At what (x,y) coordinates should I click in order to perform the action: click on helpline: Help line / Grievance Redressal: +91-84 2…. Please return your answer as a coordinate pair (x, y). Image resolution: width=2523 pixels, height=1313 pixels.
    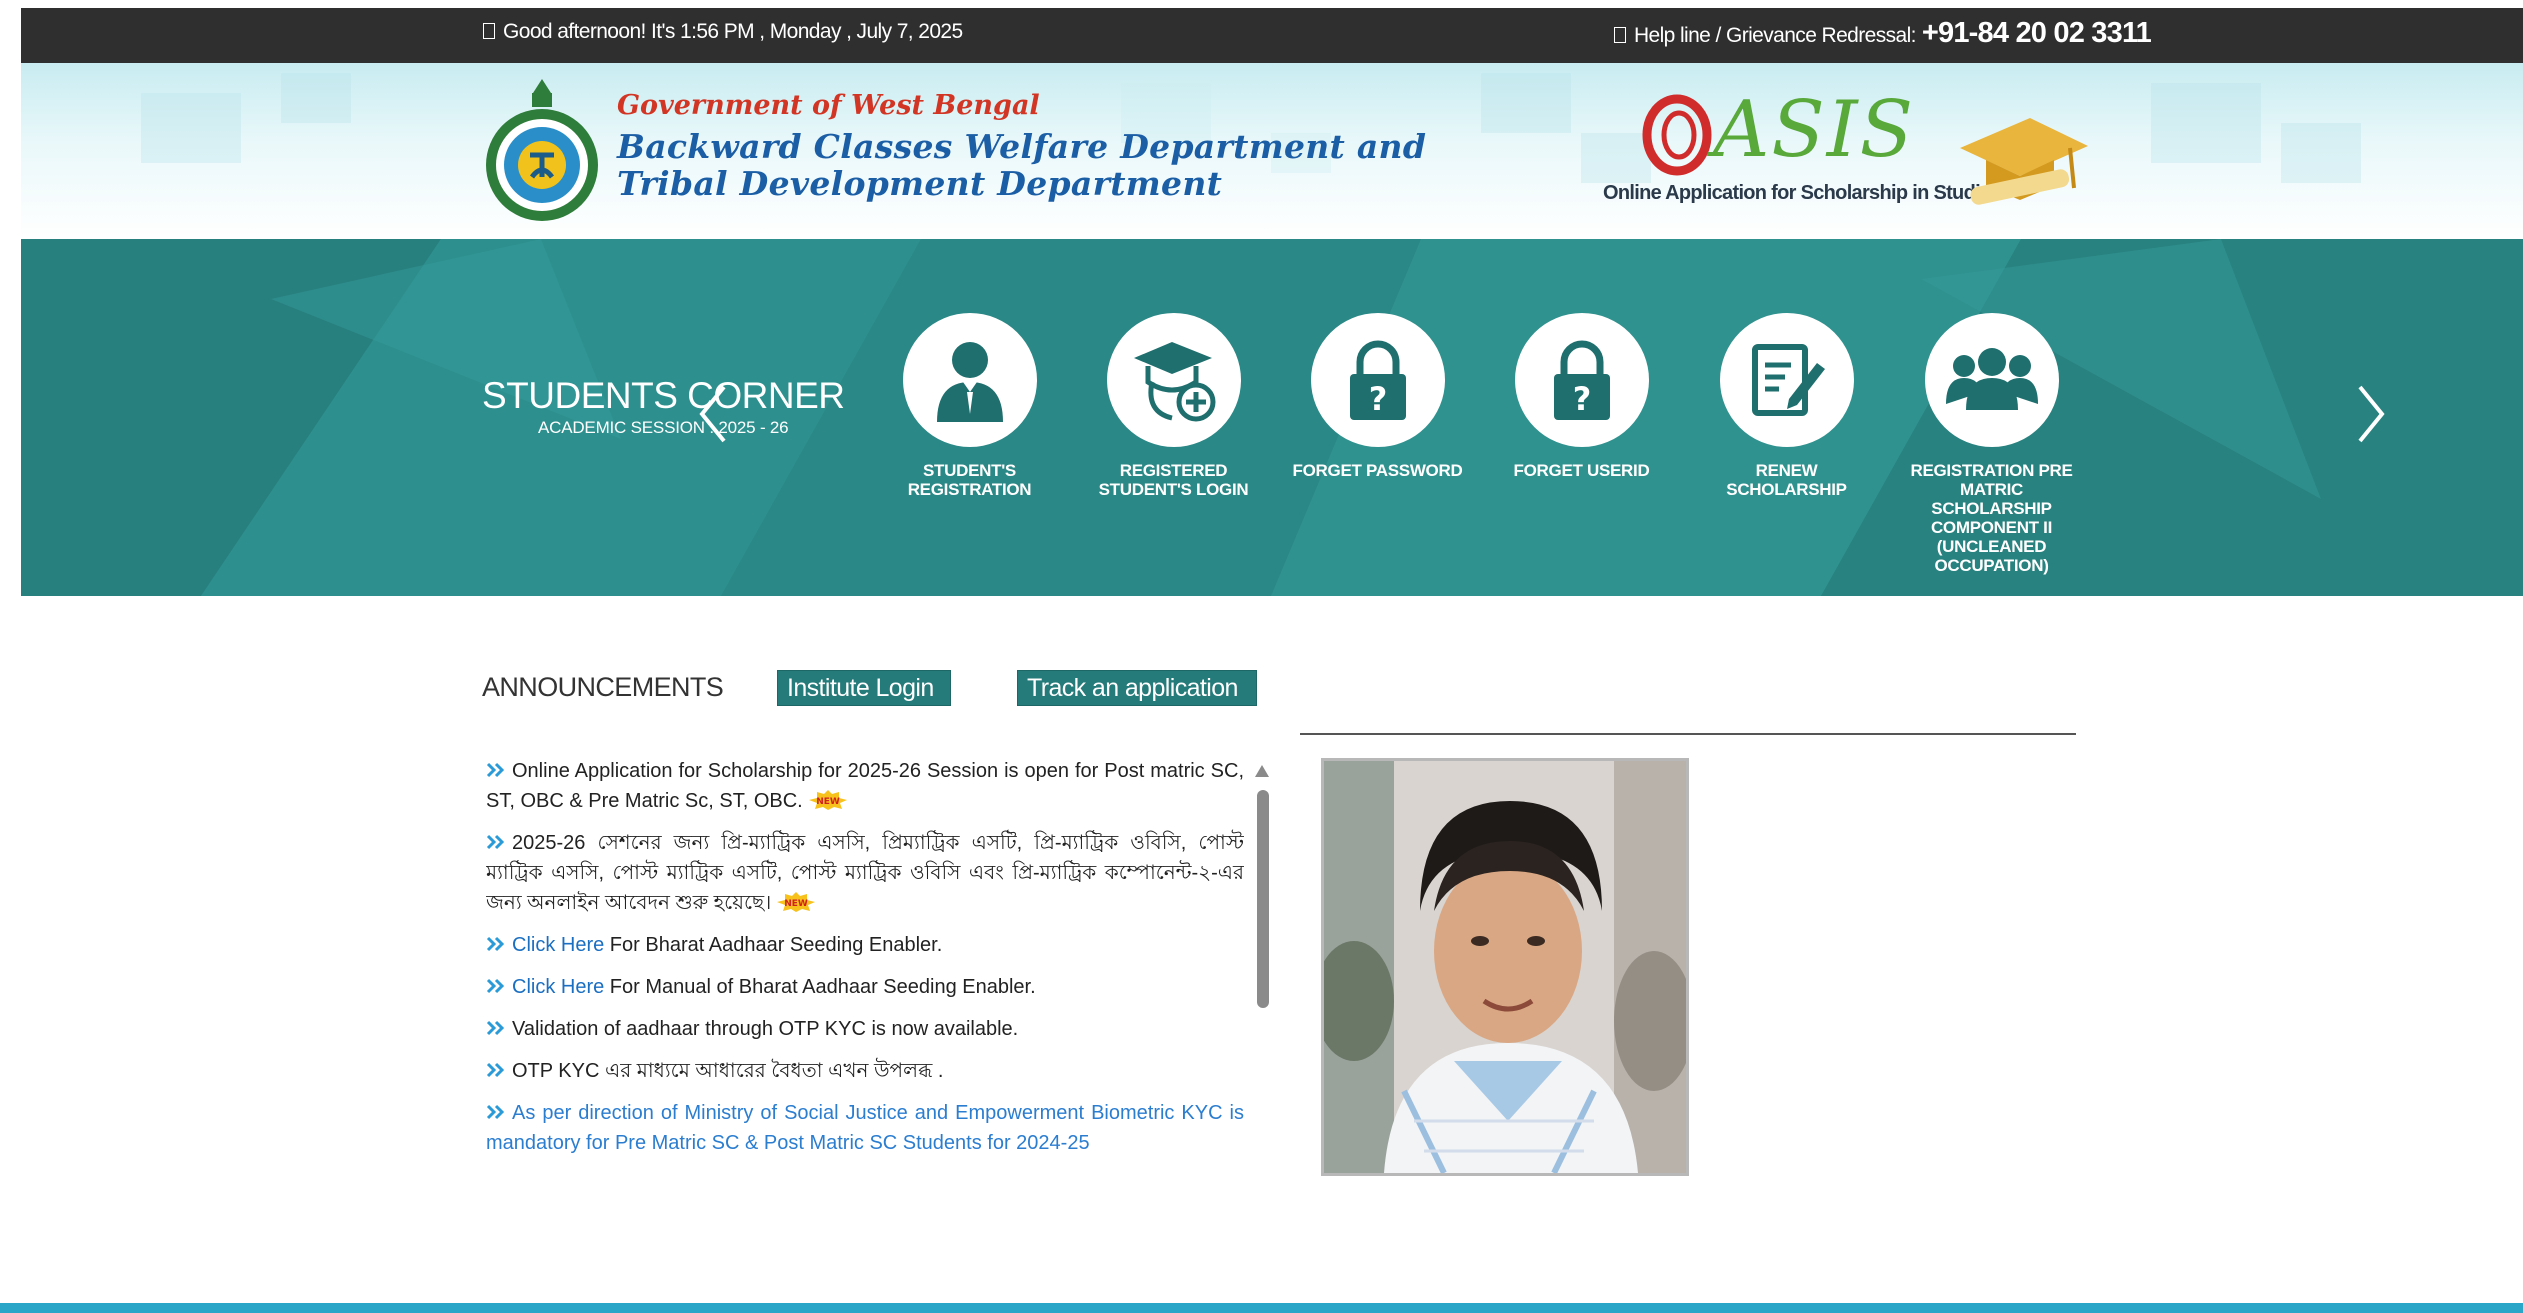
    Looking at the image, I should click on (1882, 33).